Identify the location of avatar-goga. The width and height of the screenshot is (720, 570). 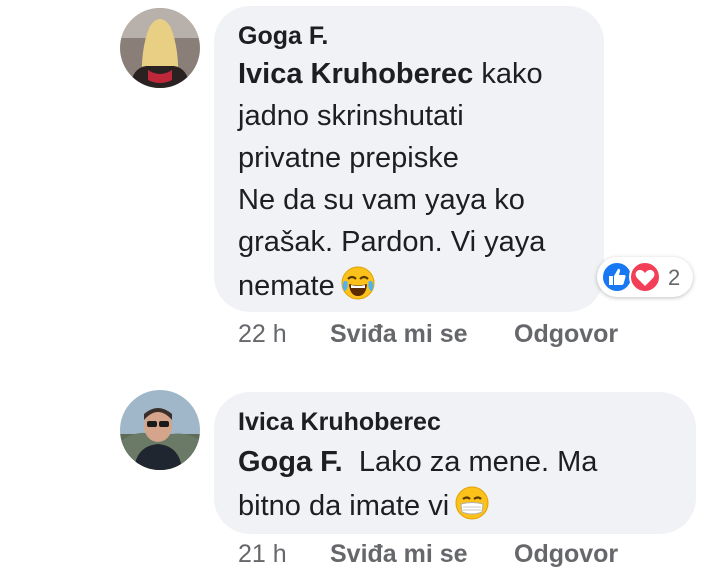
(160, 48).